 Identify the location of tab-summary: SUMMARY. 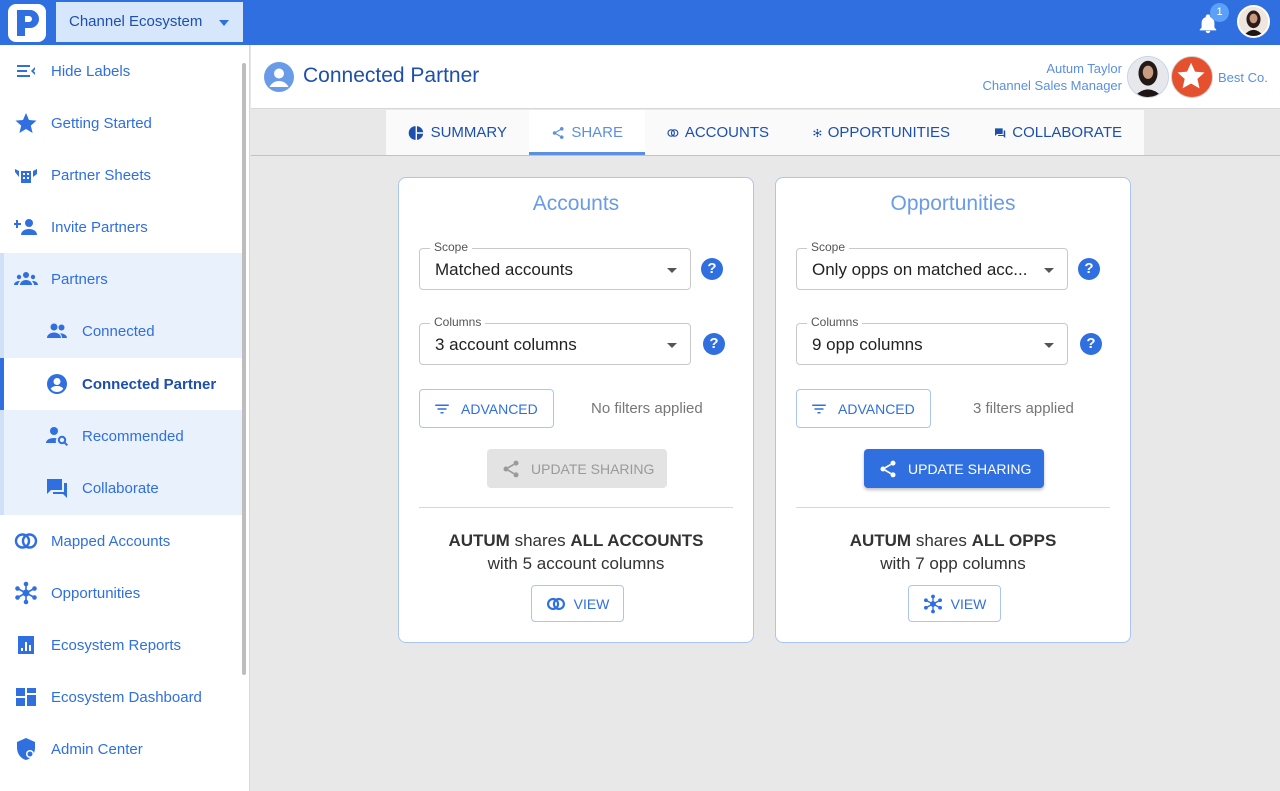
(457, 132).